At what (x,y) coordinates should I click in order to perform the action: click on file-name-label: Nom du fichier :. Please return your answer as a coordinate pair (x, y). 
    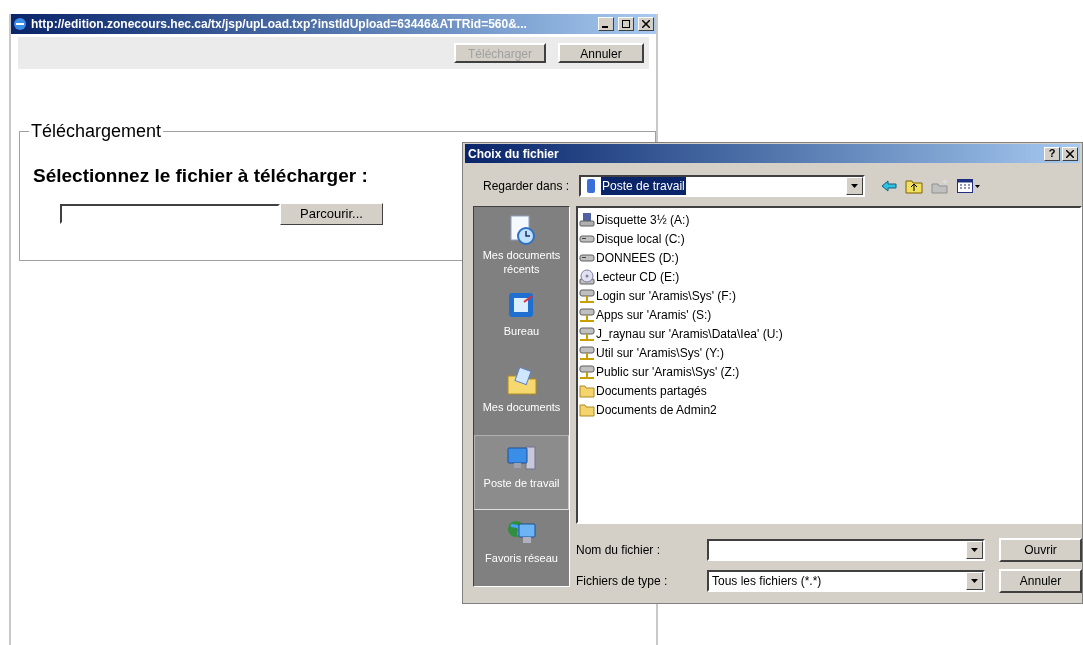
    Looking at the image, I should click on (619, 550).